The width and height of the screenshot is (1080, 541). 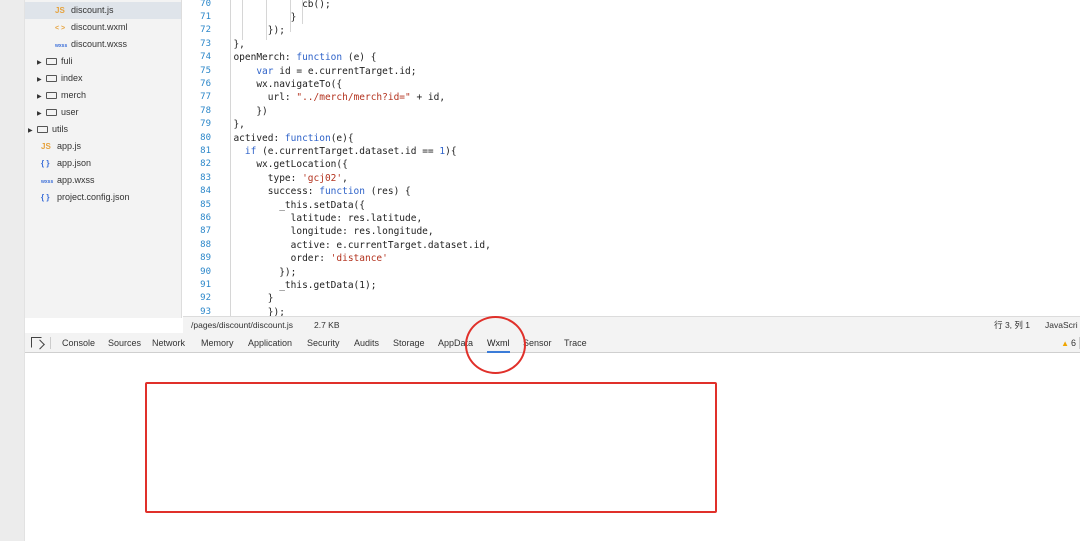 I want to click on file-tree-label: merch, so click(x=74, y=95).